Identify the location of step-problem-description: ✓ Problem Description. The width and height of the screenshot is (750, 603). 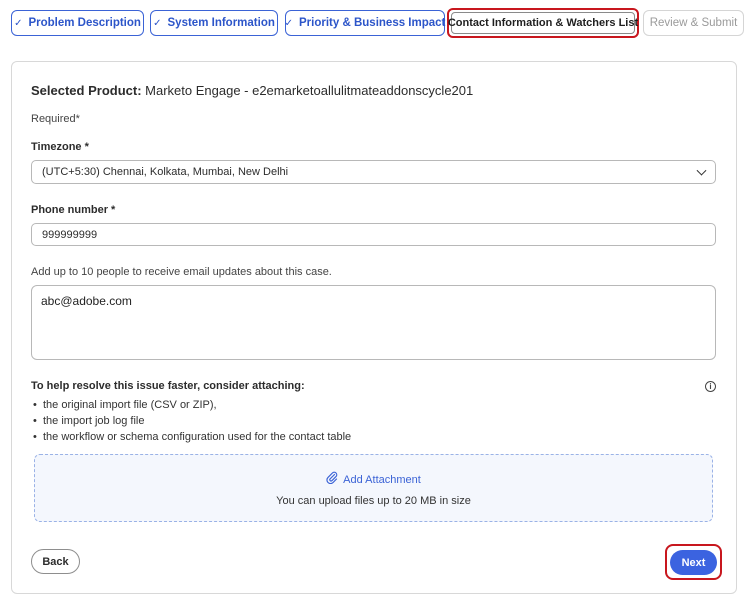
(77, 23).